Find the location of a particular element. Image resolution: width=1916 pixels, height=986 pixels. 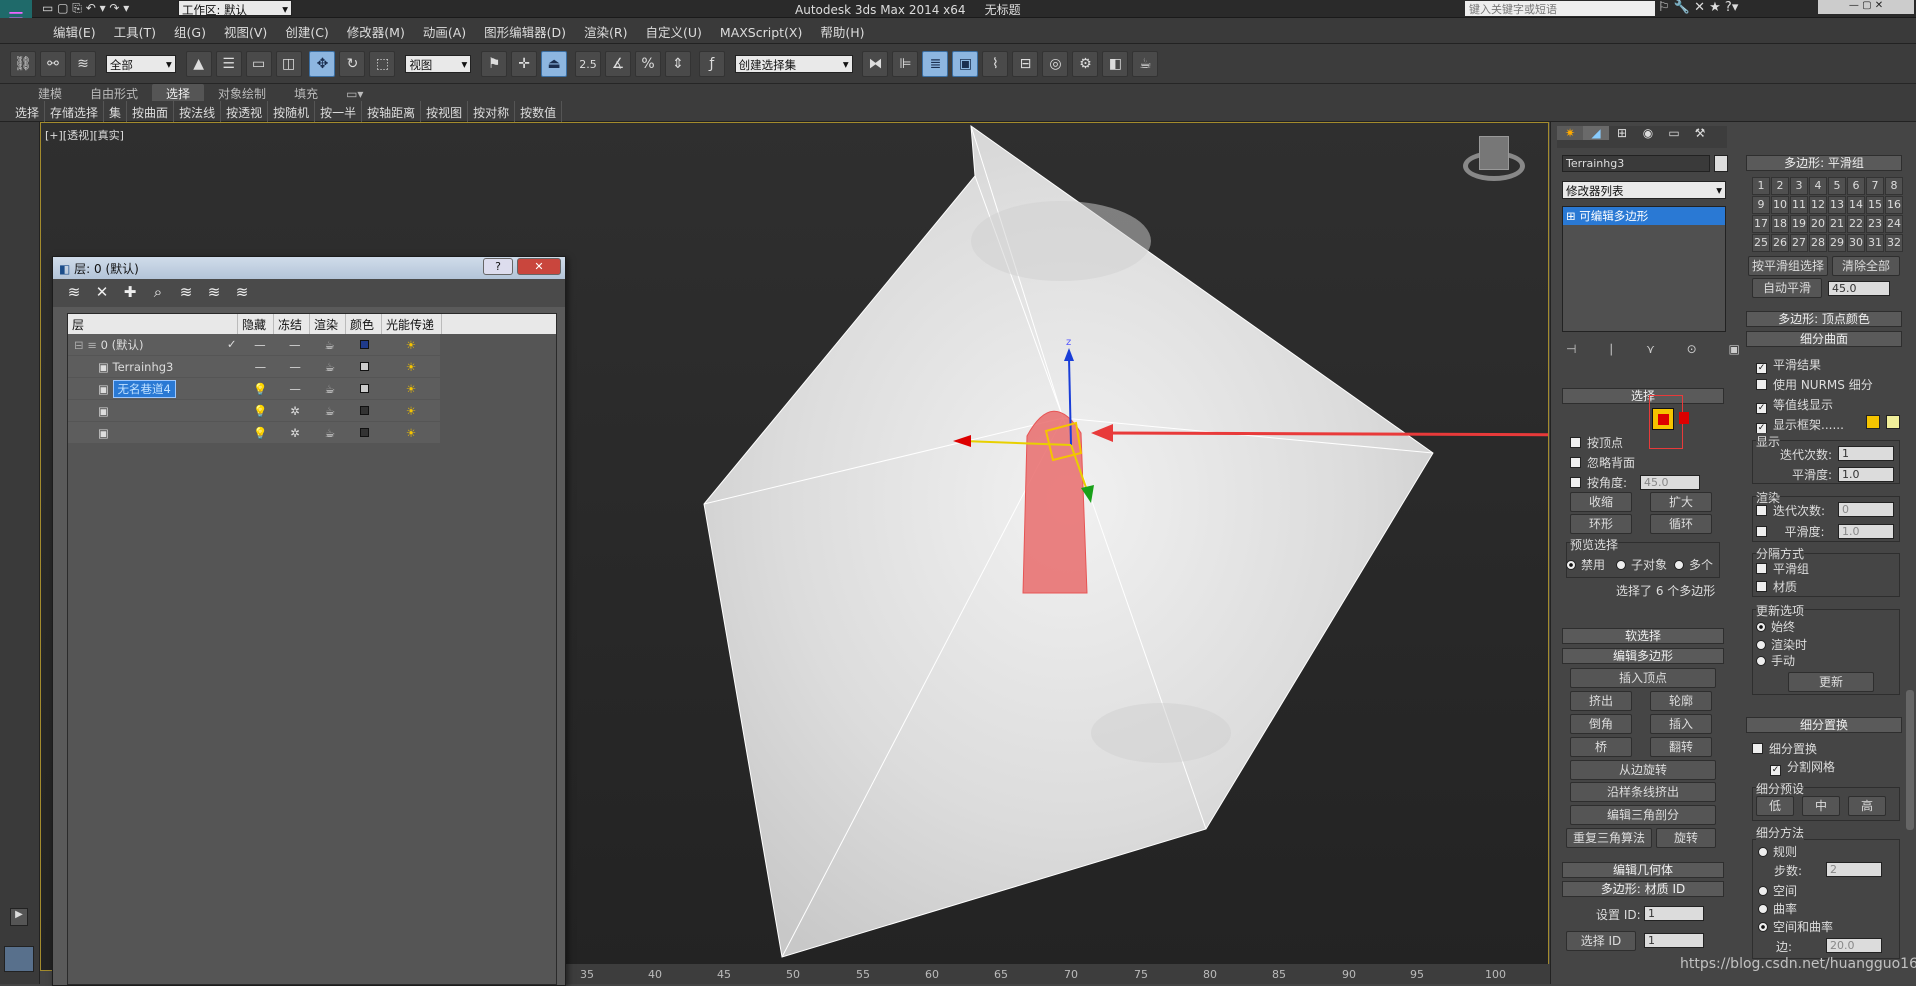

sg-button: 6 is located at coordinates (1856, 186).